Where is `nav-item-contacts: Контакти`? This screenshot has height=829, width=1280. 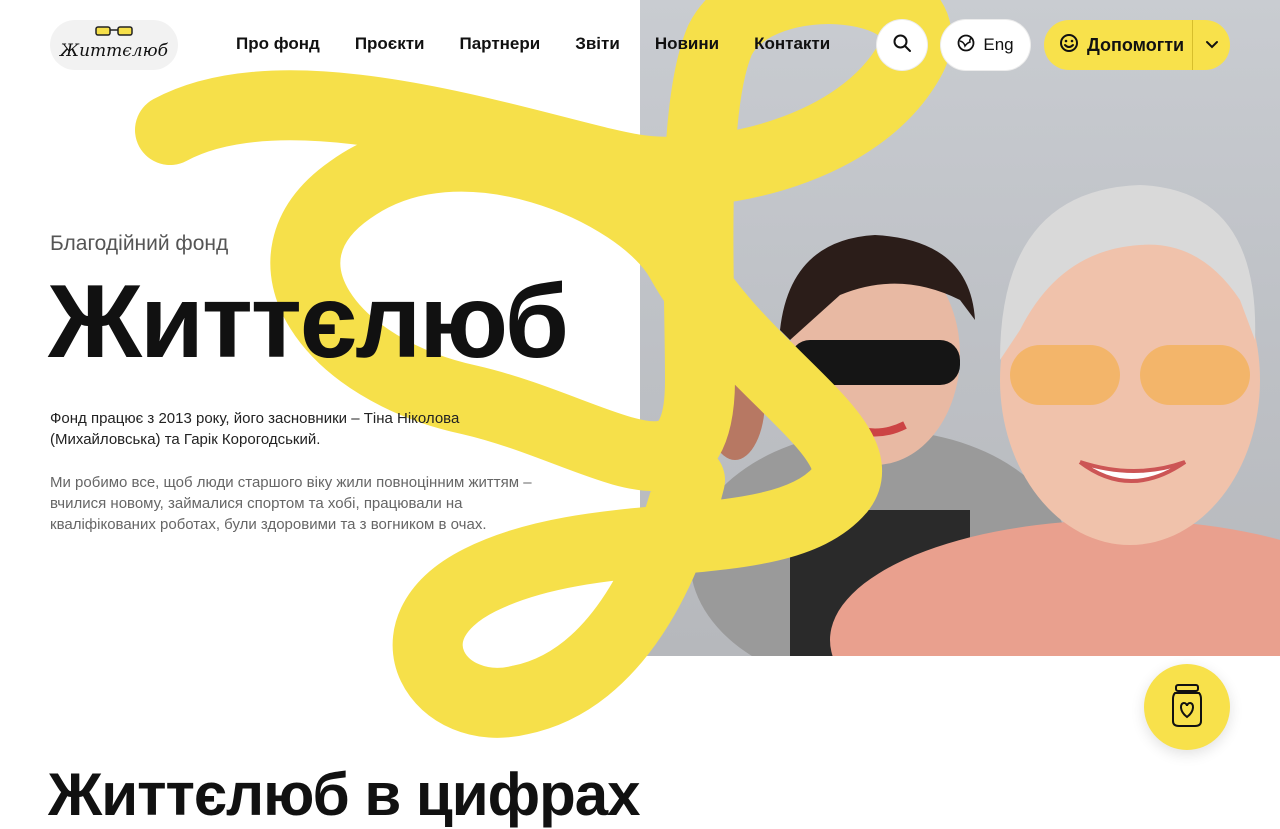 nav-item-contacts: Контакти is located at coordinates (792, 44).